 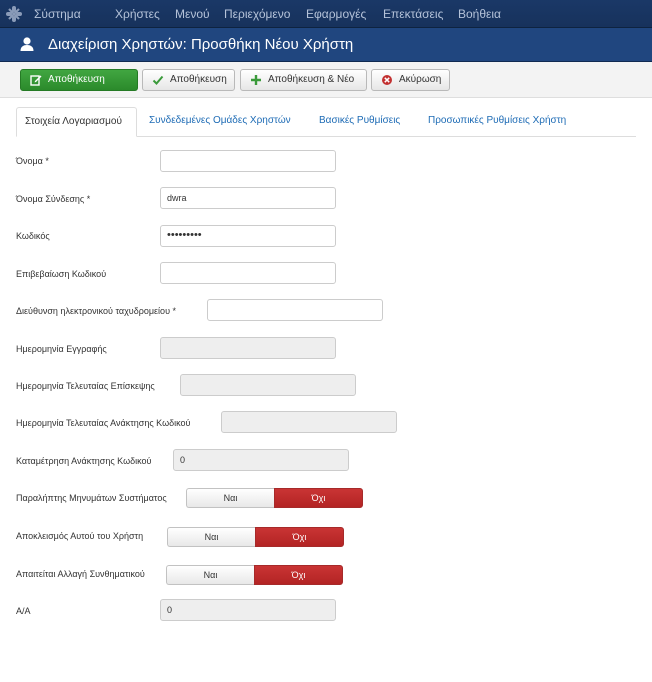 I want to click on name-label: Όνομα *, so click(x=32, y=161).